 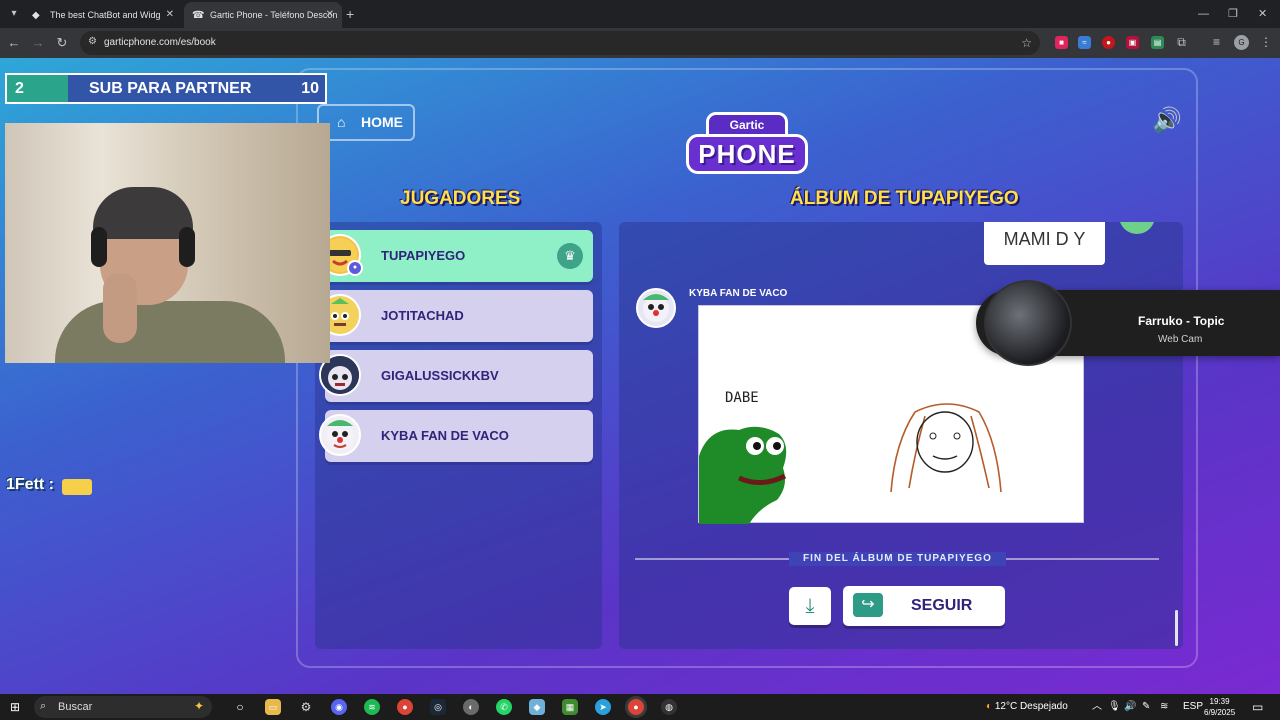 I want to click on home-label: HOME, so click(x=382, y=122).